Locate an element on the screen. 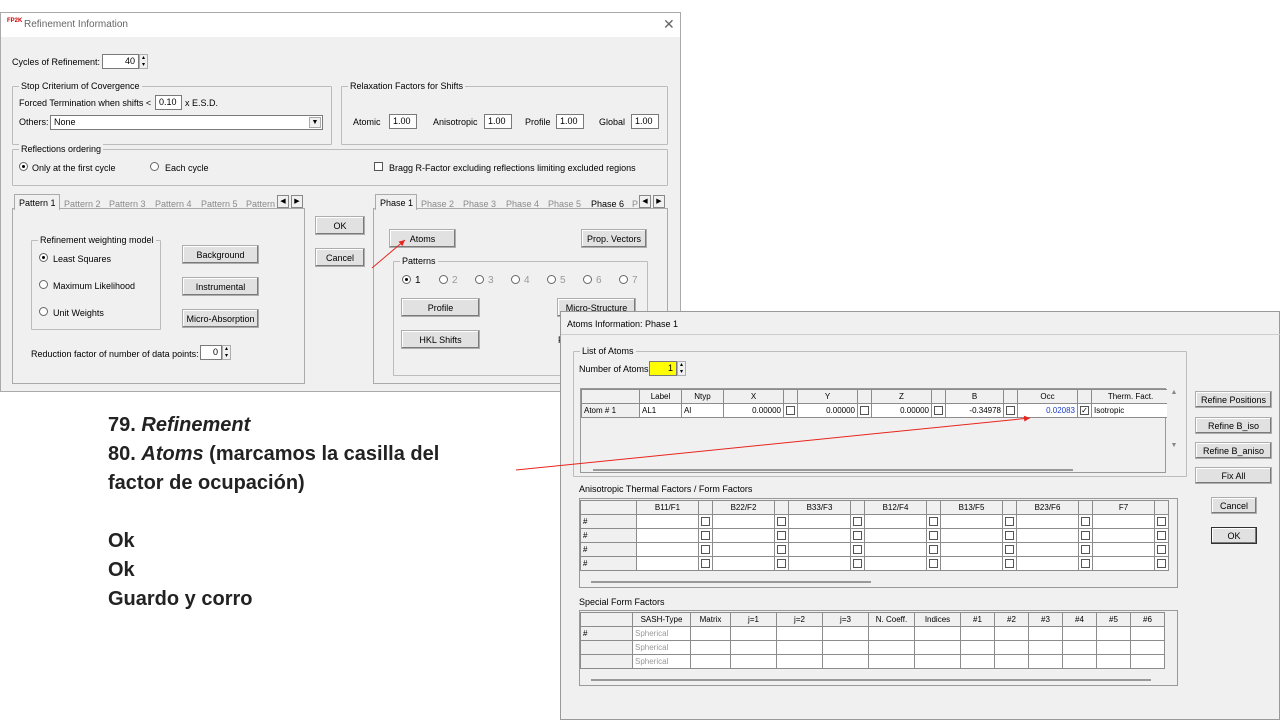  arrow-to-atoms-button is located at coordinates (388, 254).